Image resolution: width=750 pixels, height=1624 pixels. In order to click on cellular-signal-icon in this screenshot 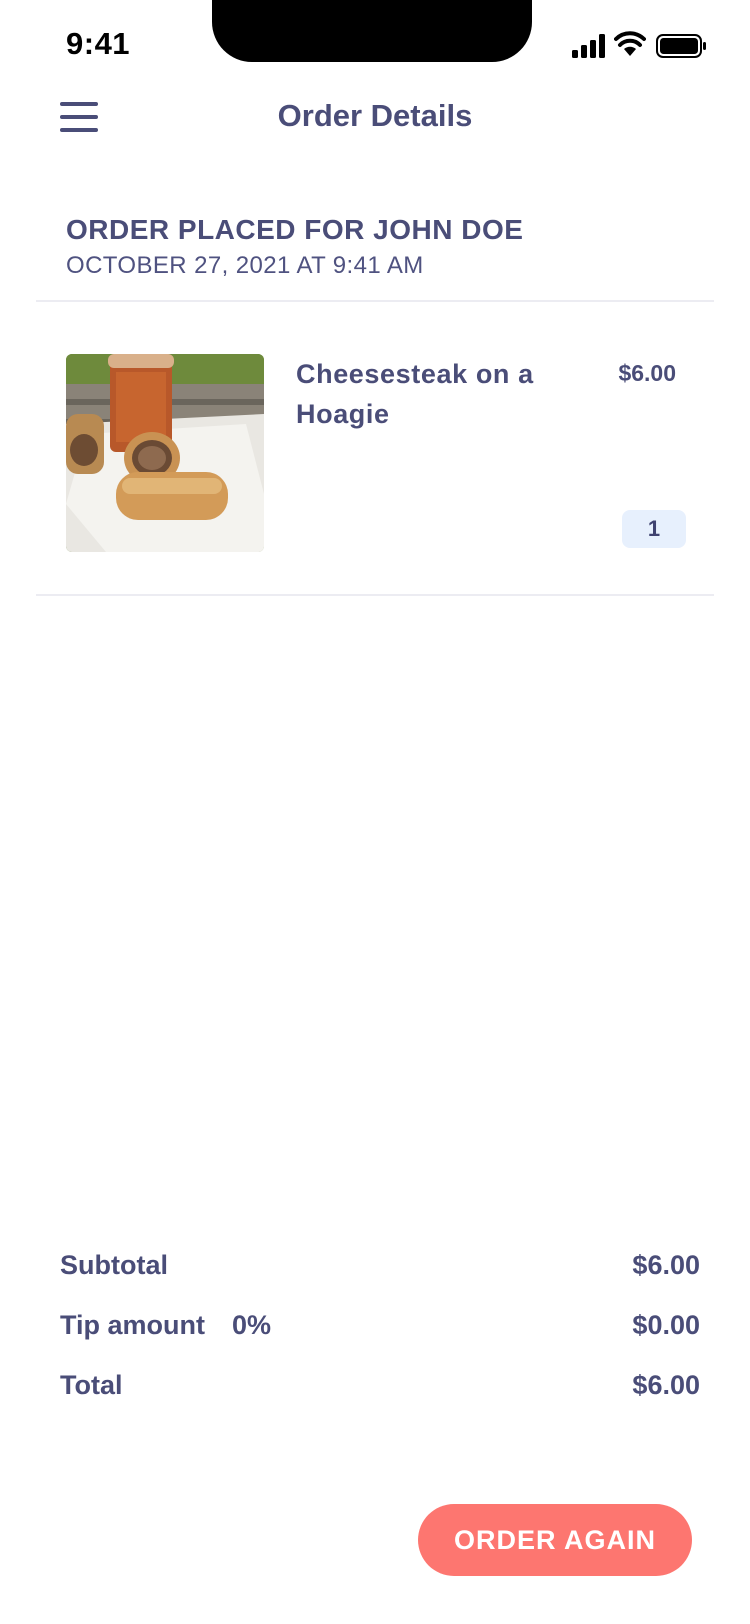, I will do `click(588, 46)`.